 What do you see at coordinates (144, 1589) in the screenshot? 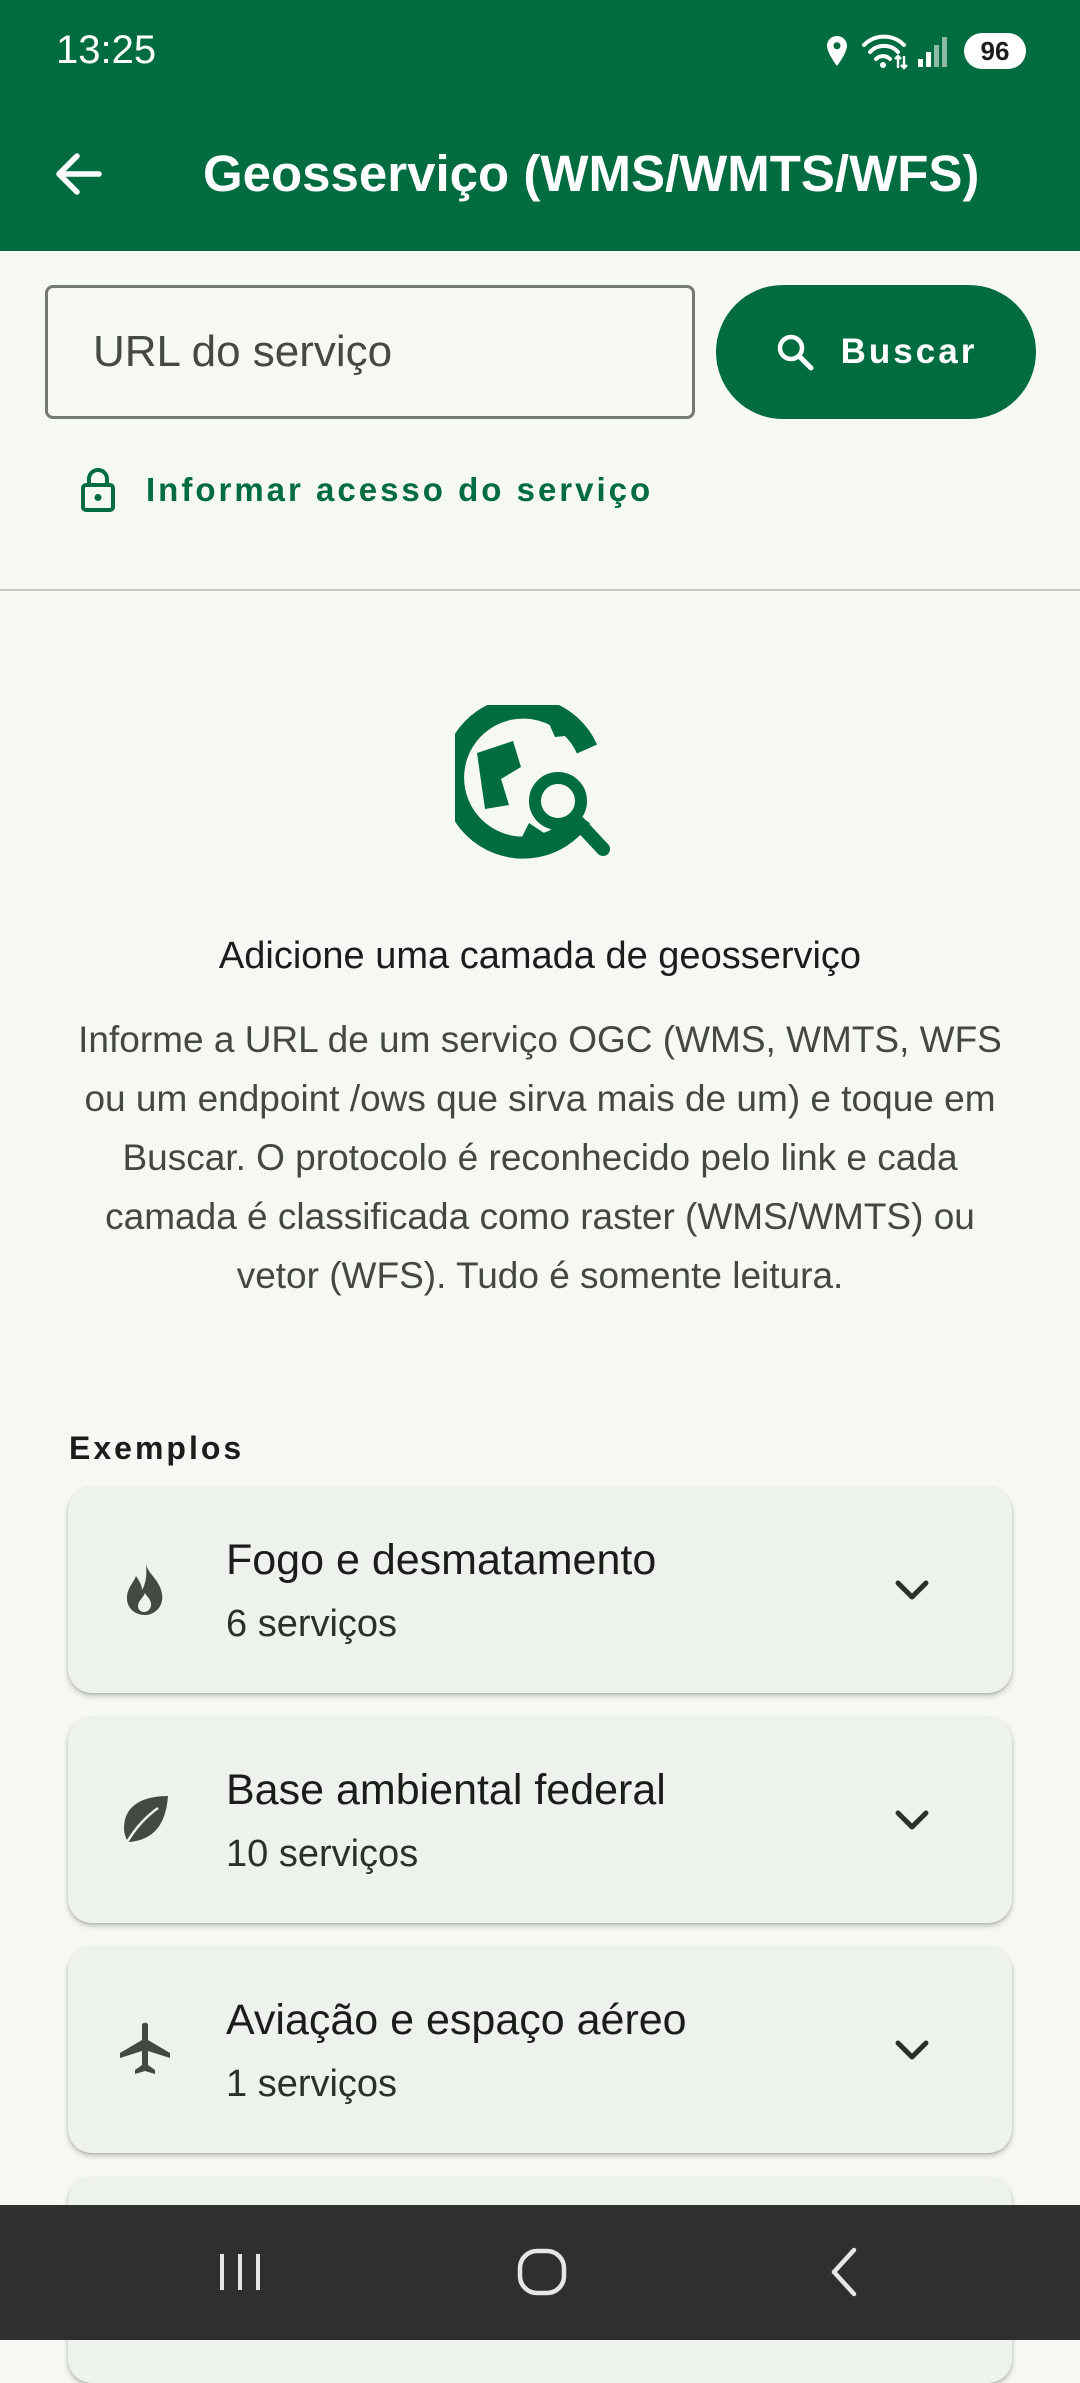
I see `fire-icon` at bounding box center [144, 1589].